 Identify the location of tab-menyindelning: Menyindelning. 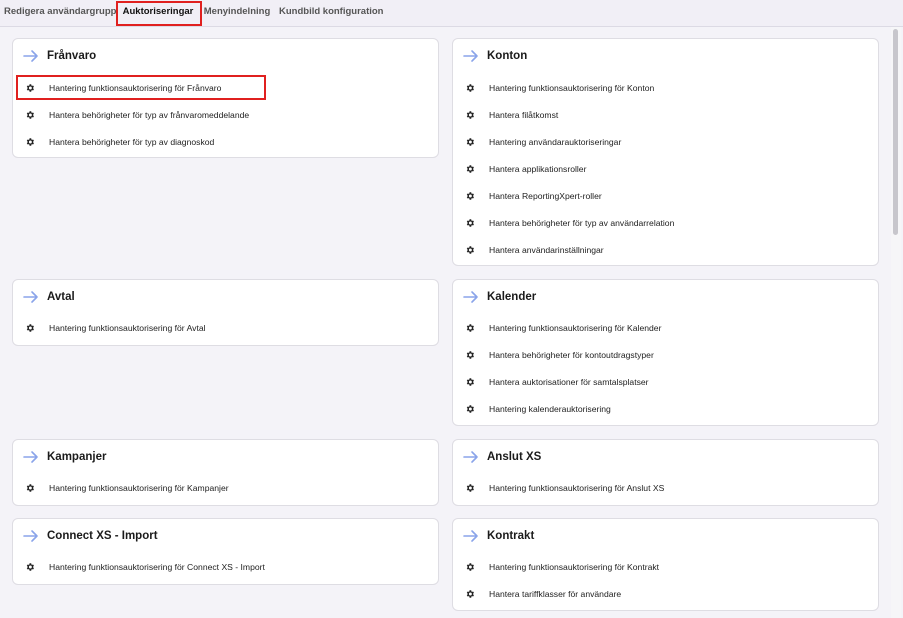
(237, 13).